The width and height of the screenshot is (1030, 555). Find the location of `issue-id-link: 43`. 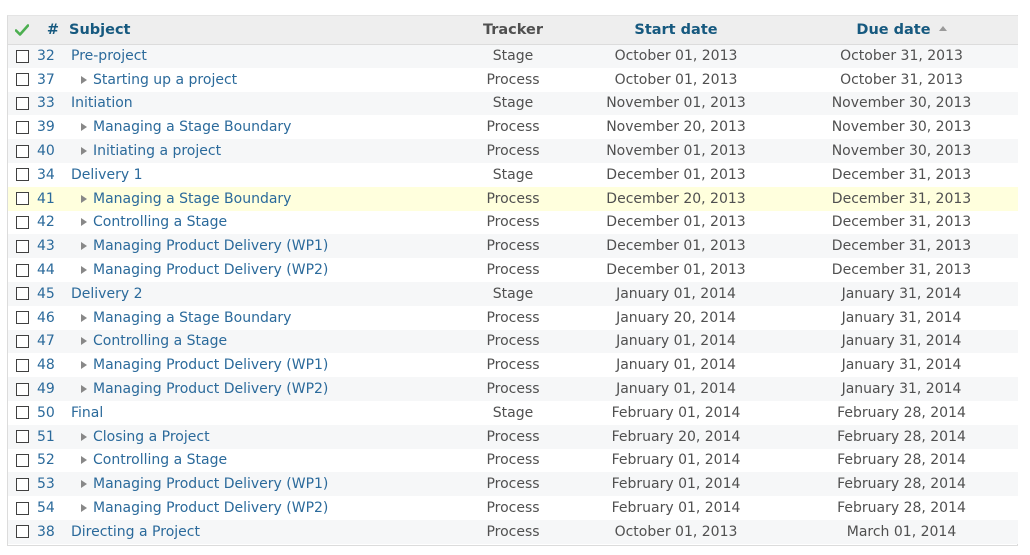

issue-id-link: 43 is located at coordinates (46, 246).